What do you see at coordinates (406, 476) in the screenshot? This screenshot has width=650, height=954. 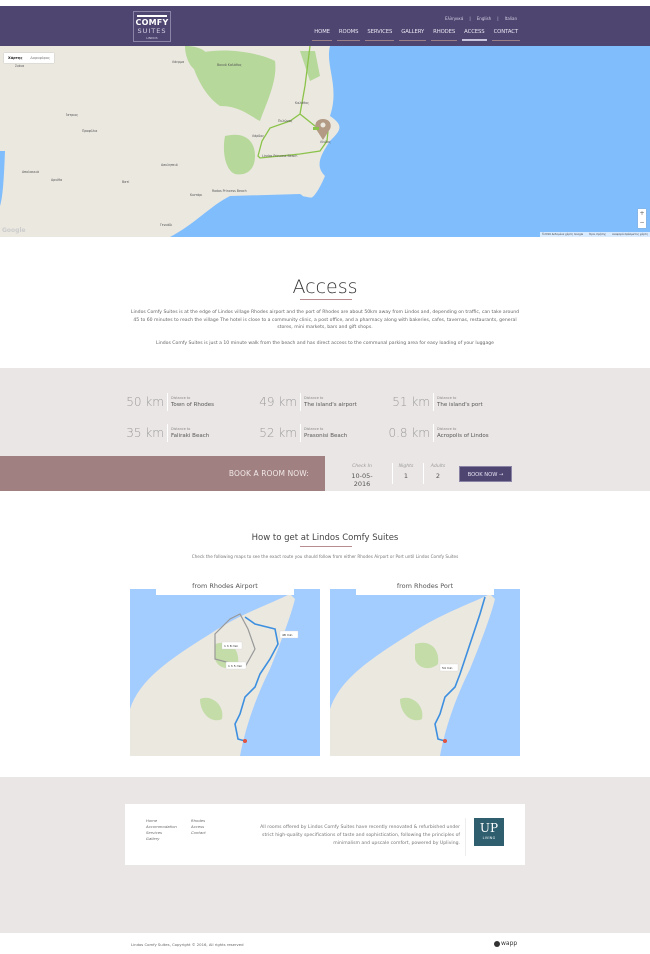 I see `nights-value: 1` at bounding box center [406, 476].